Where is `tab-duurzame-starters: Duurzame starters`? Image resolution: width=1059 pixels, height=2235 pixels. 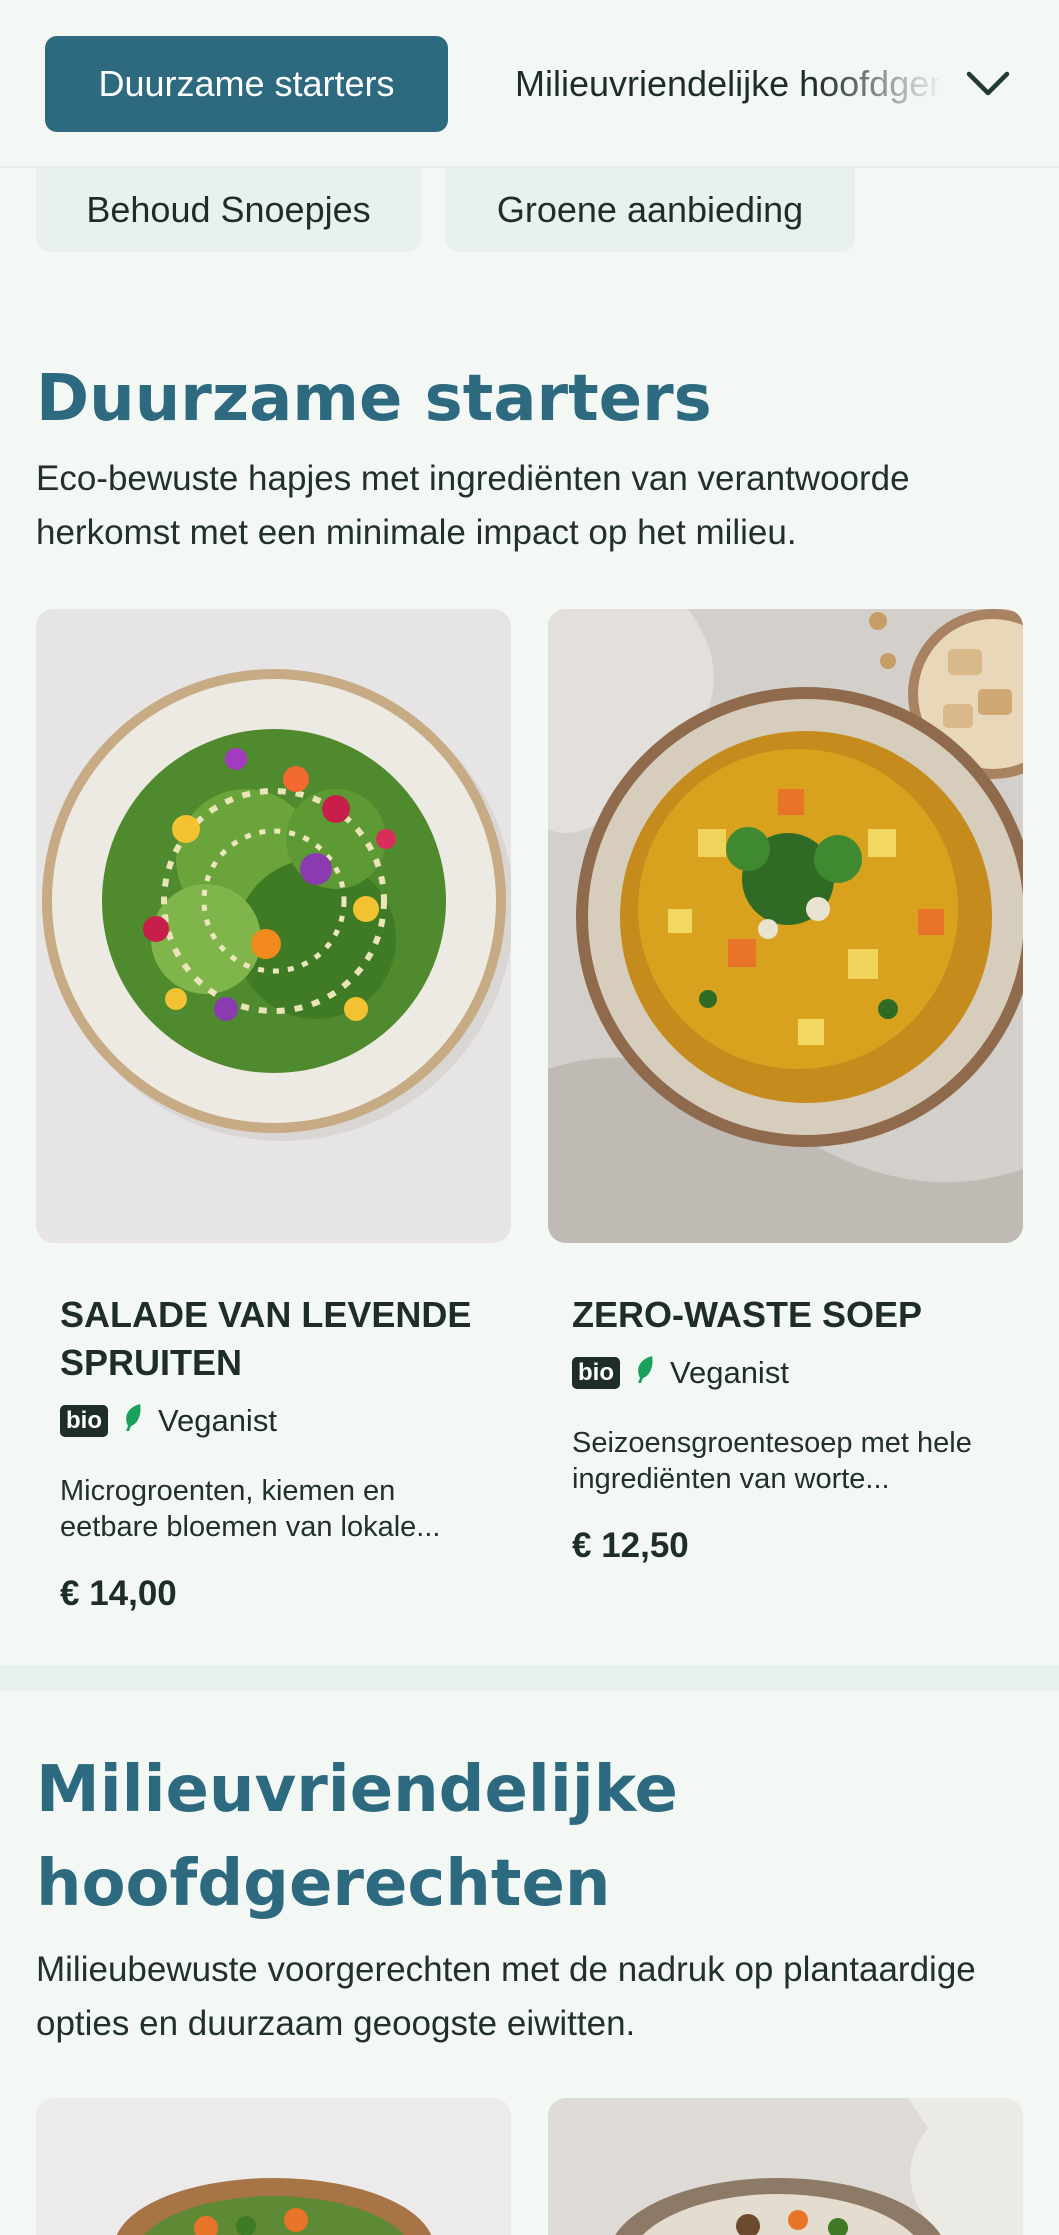 tab-duurzame-starters: Duurzame starters is located at coordinates (246, 84).